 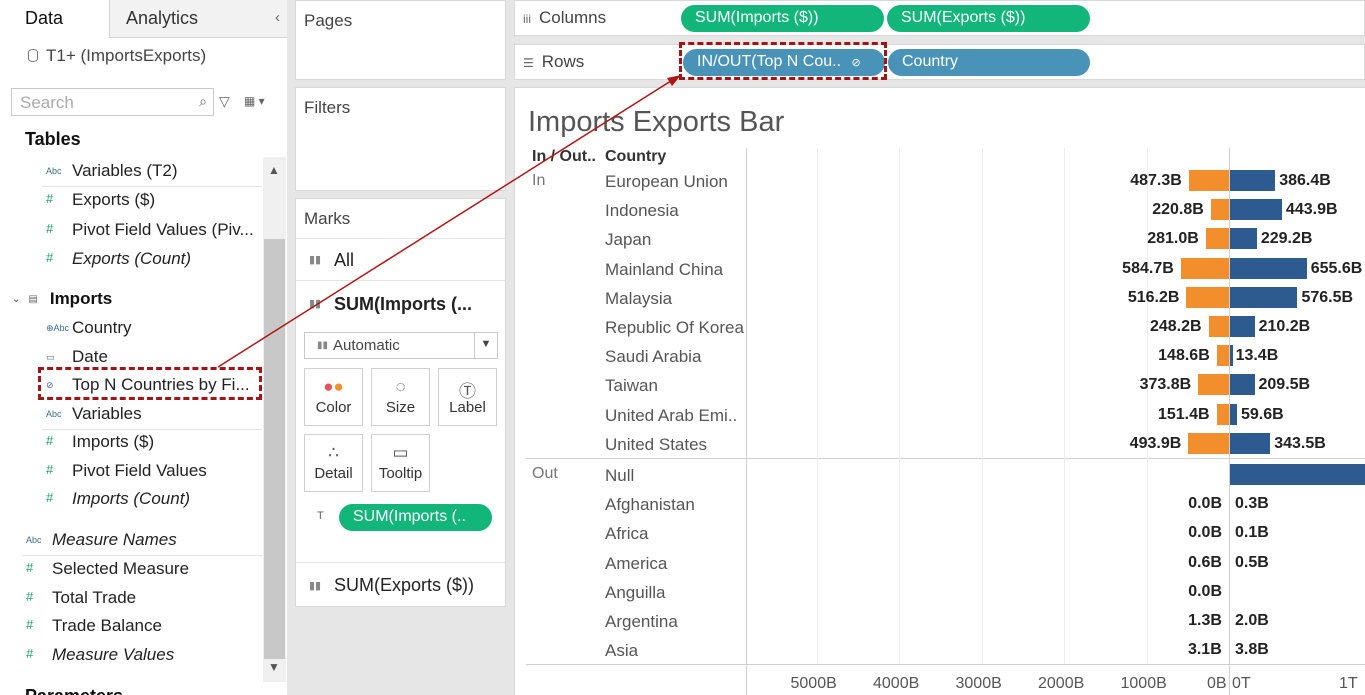 What do you see at coordinates (400, 259) in the screenshot?
I see `marks-all: ▮▮ All` at bounding box center [400, 259].